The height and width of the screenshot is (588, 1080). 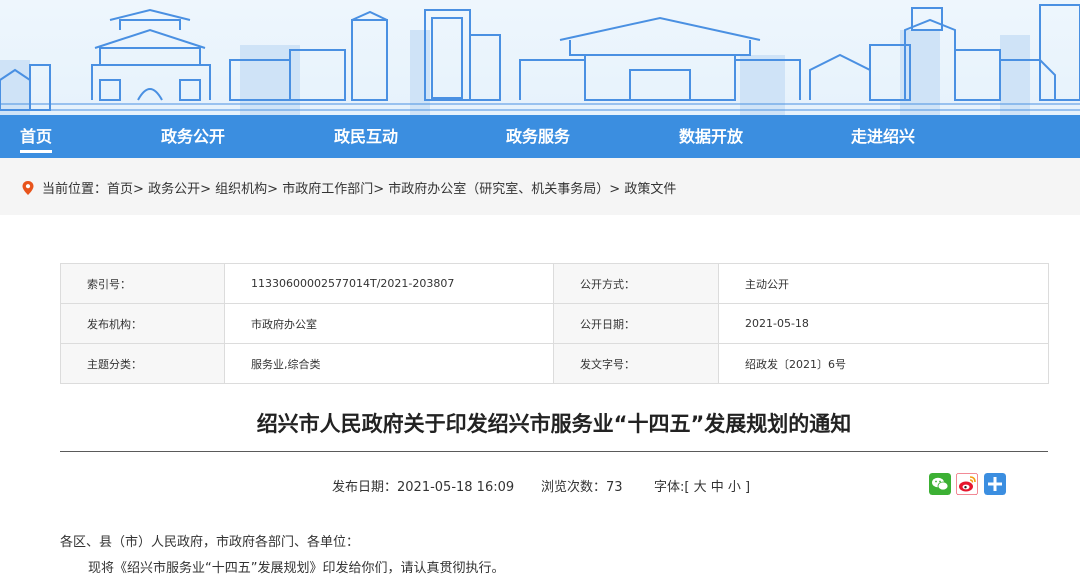 I want to click on nav-item-services: 政务服务, so click(x=538, y=136).